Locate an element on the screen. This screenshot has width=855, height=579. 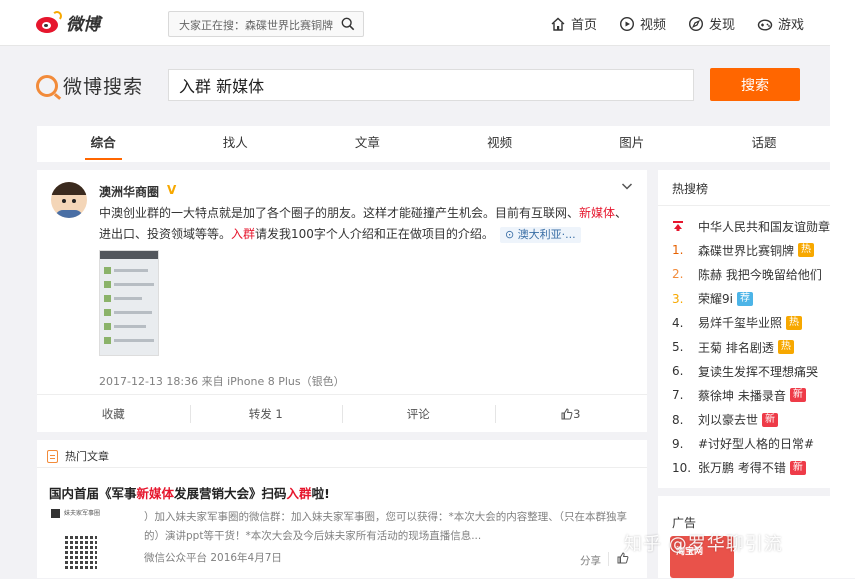
hot-search-text: 陈赫 我把今晚留给他们 is located at coordinates (760, 274).